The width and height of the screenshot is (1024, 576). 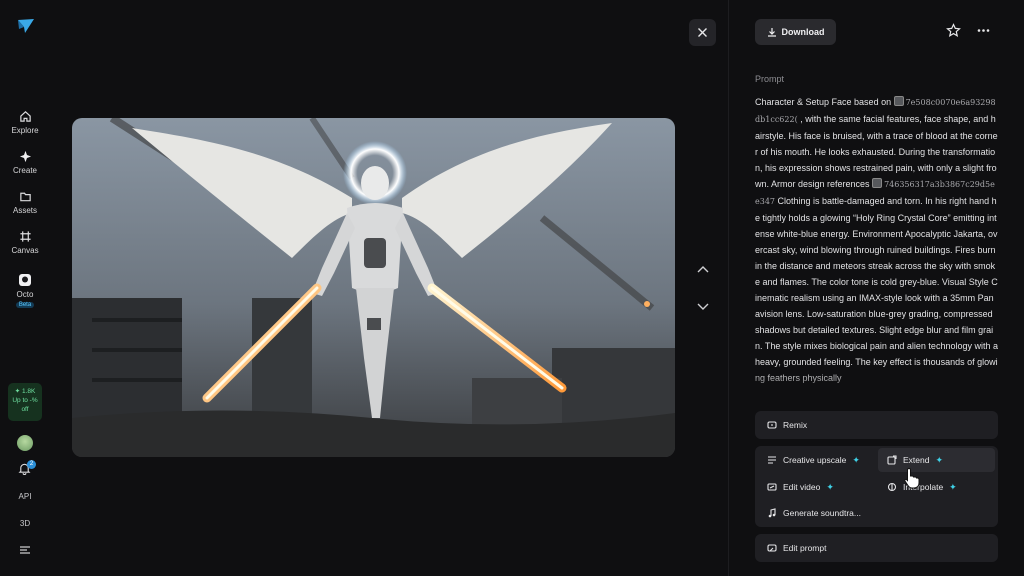 I want to click on chevron-down-icon, so click(x=703, y=306).